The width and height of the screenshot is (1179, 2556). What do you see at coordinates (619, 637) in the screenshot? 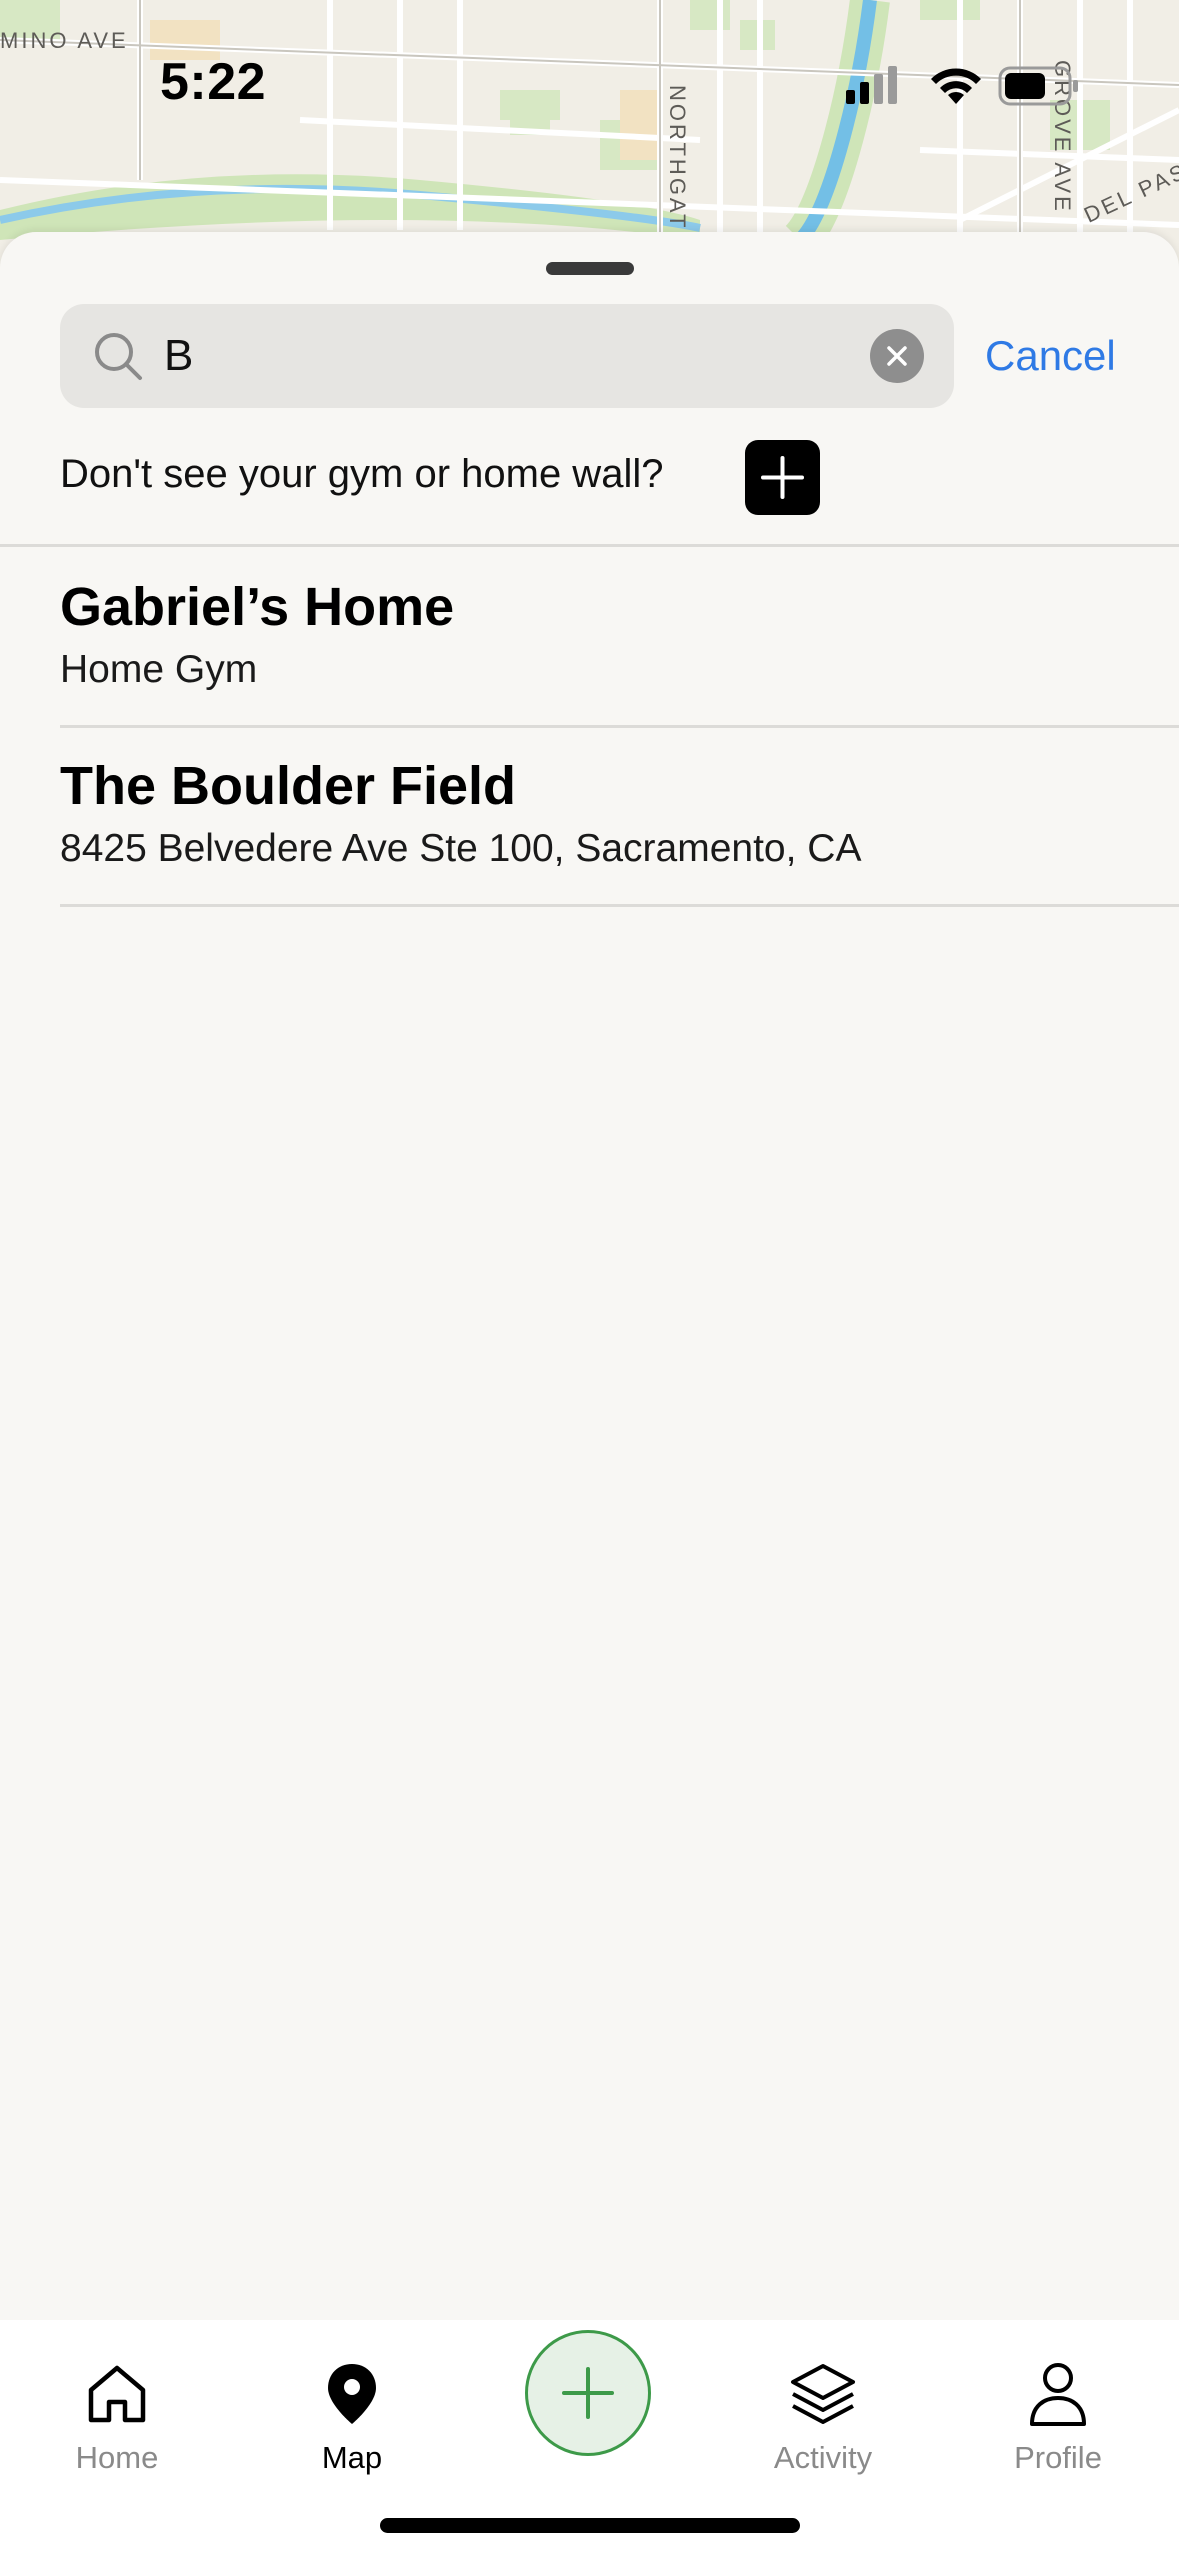
I see `search-result-item: Gabriel’s Home Home Gym` at bounding box center [619, 637].